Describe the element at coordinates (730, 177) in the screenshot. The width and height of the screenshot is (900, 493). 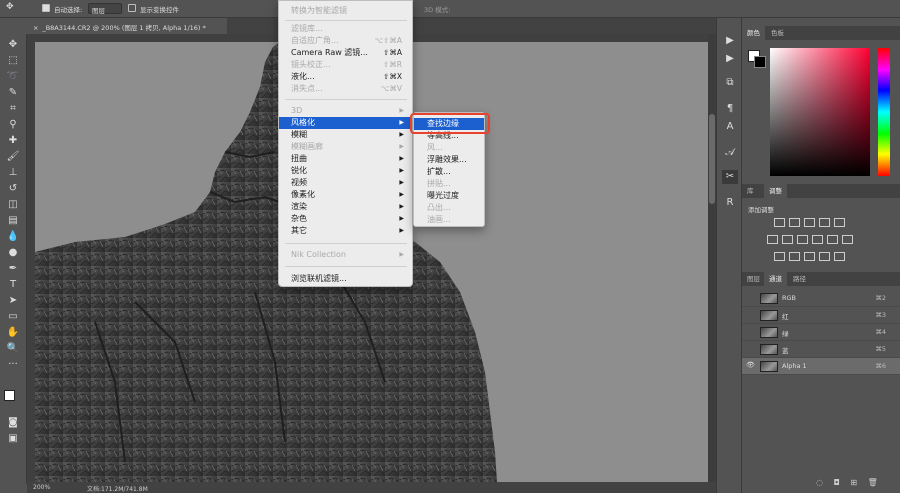
I see `tool-presets-icon: ✂` at that location.